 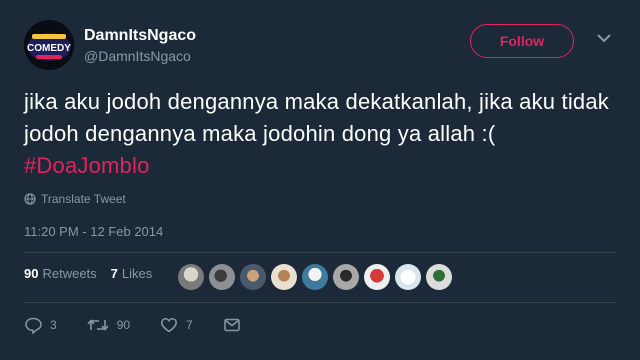 What do you see at coordinates (33, 325) in the screenshot?
I see `reply-icon` at bounding box center [33, 325].